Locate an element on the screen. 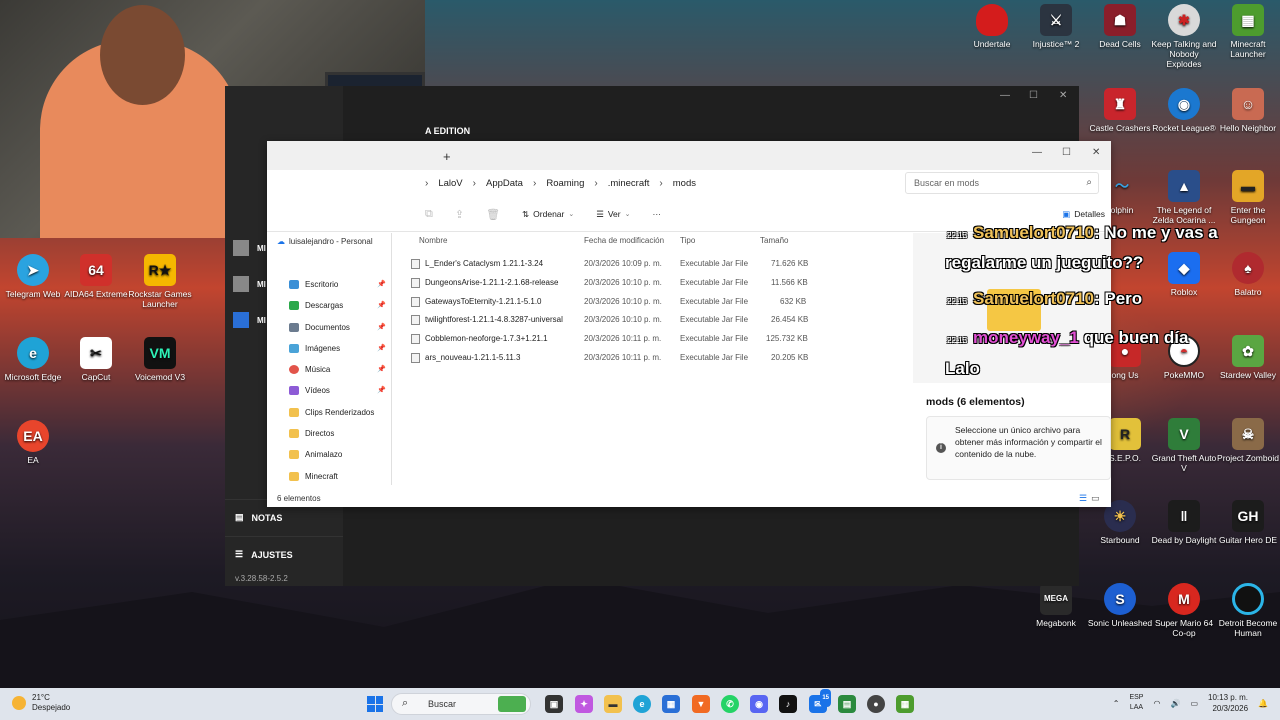 This screenshot has height=720, width=1280. column-header-date: Fecha de modificación is located at coordinates (624, 240).